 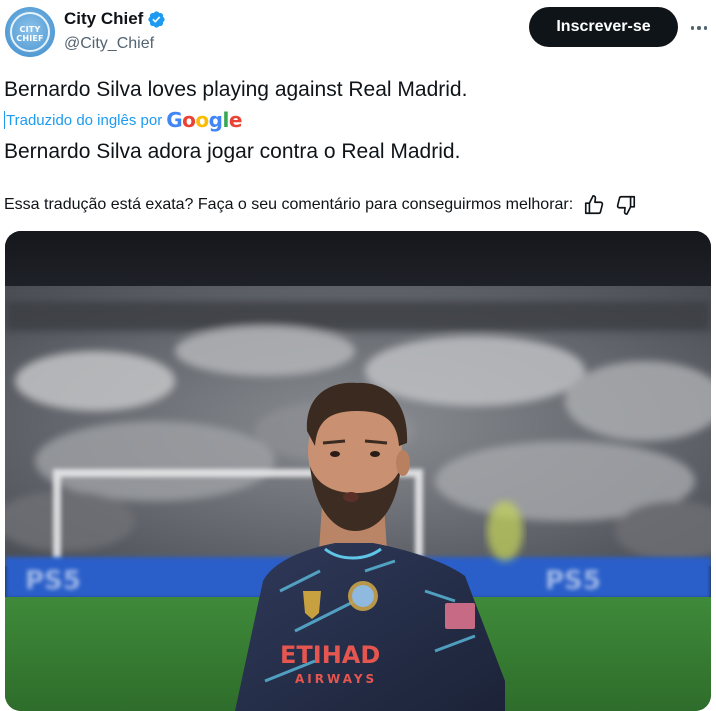 I want to click on google-logo: Google, so click(x=204, y=120).